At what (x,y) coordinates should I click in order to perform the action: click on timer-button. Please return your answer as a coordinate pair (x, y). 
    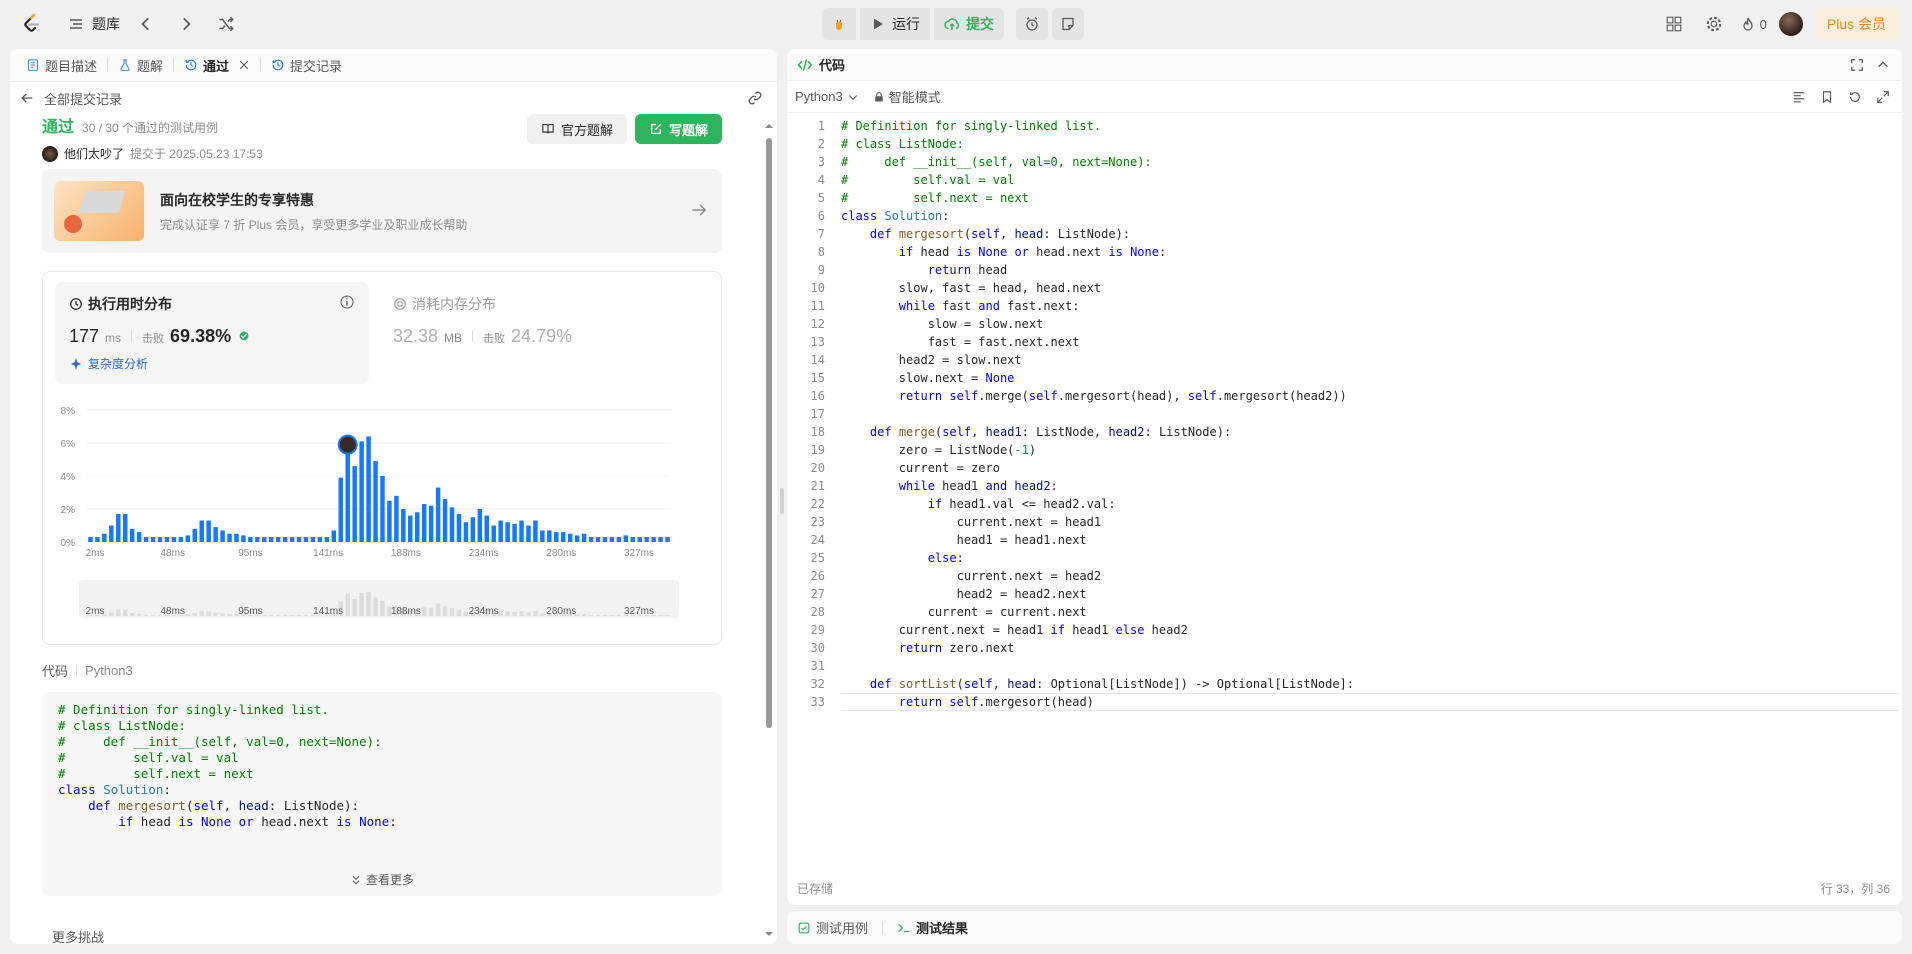
    Looking at the image, I should click on (1032, 24).